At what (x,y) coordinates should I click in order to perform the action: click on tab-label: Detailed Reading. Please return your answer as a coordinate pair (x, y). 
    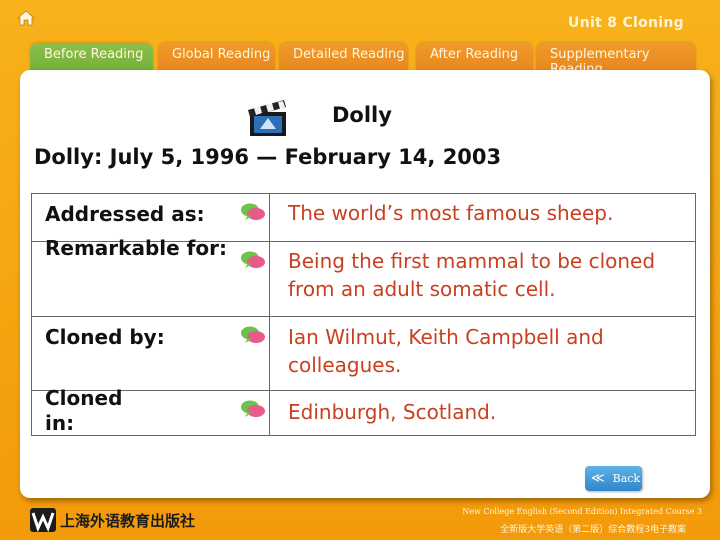
    Looking at the image, I should click on (349, 54).